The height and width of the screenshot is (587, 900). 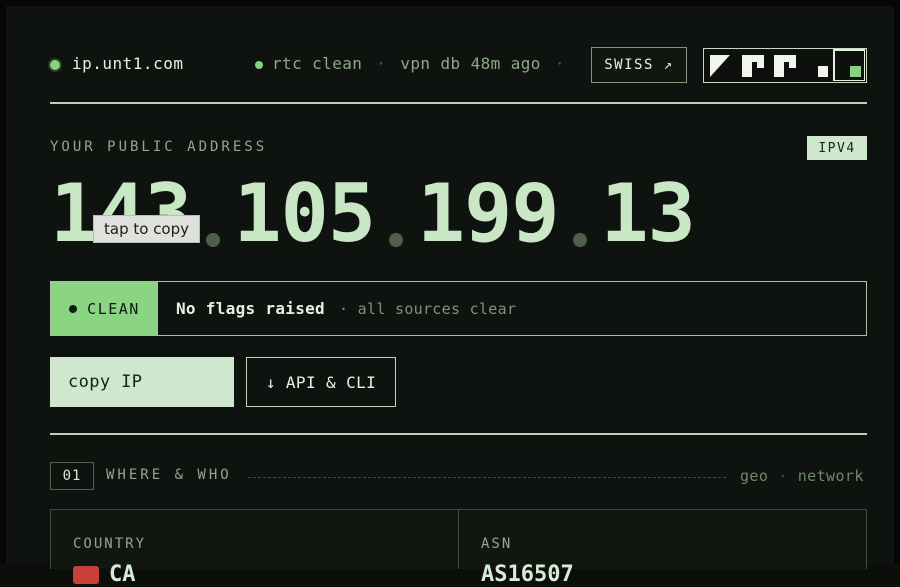 I want to click on asn-label: ASN, so click(x=497, y=544).